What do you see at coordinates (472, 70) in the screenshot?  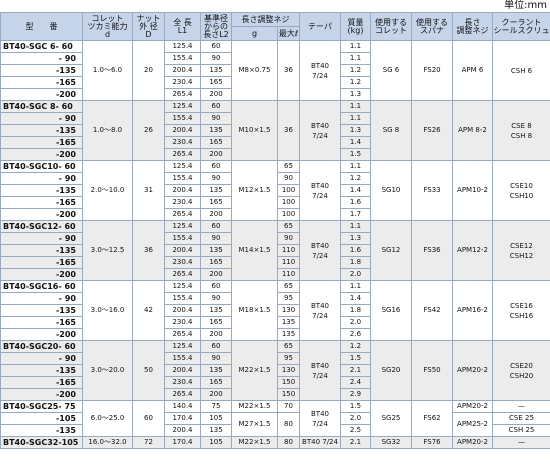 I see `adj-cell: APM 6` at bounding box center [472, 70].